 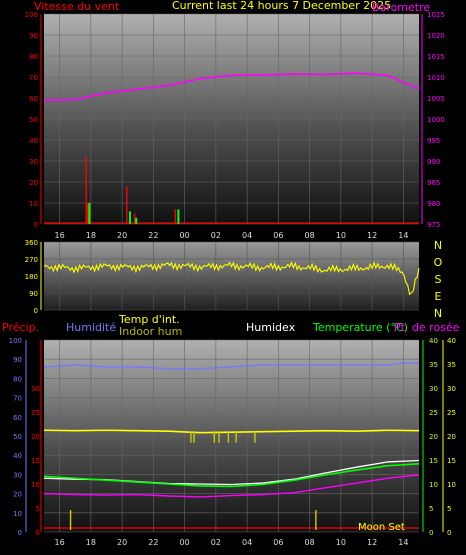 What do you see at coordinates (36, 311) in the screenshot?
I see `direction-tick-label: 0` at bounding box center [36, 311].